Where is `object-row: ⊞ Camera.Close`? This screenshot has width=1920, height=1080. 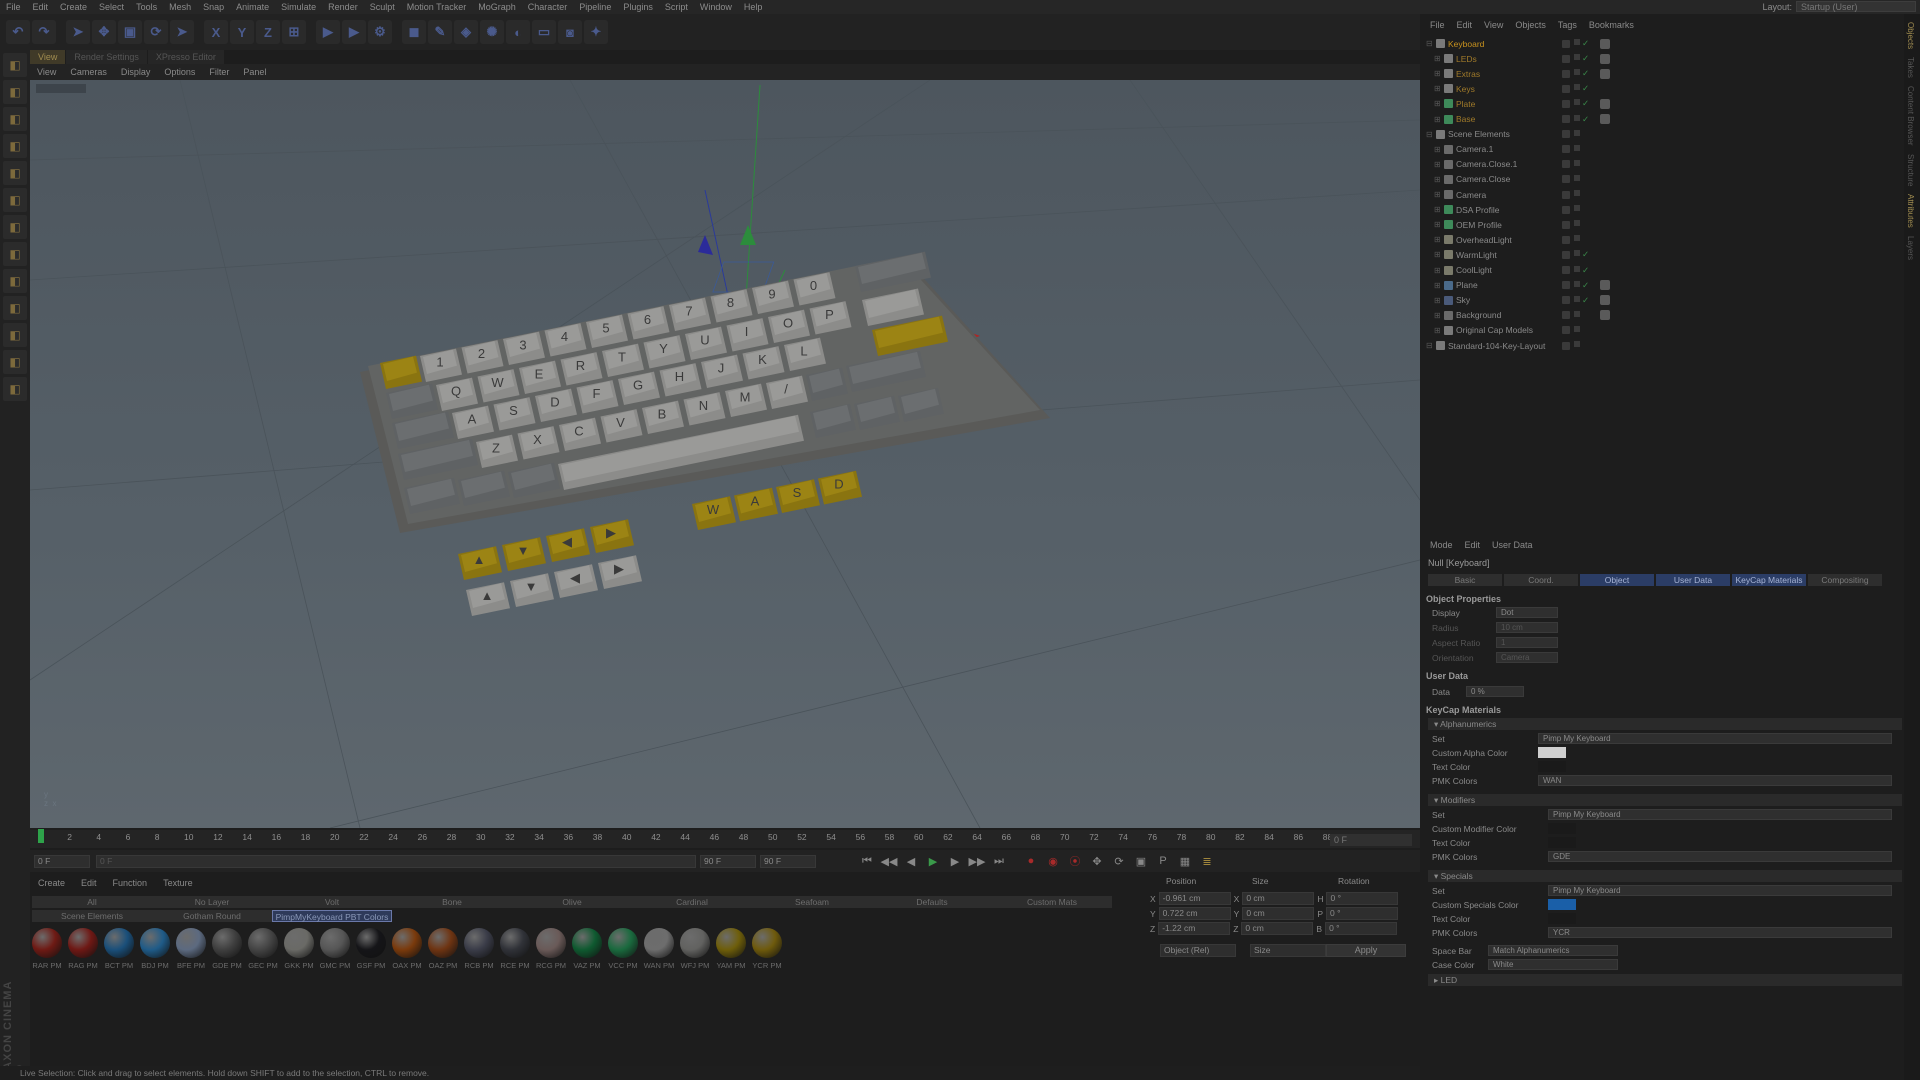
object-row: ⊞ Camera.Close is located at coordinates (1664, 179).